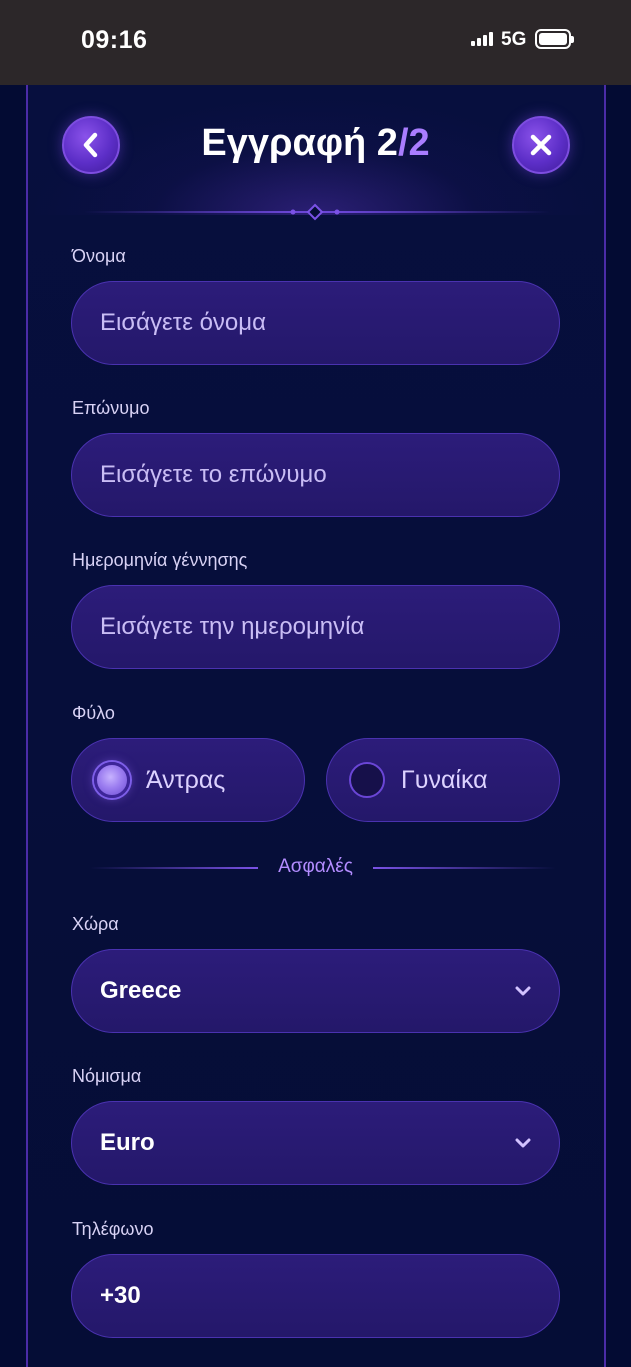 This screenshot has height=1367, width=631. What do you see at coordinates (315, 212) in the screenshot?
I see `ornament-icon` at bounding box center [315, 212].